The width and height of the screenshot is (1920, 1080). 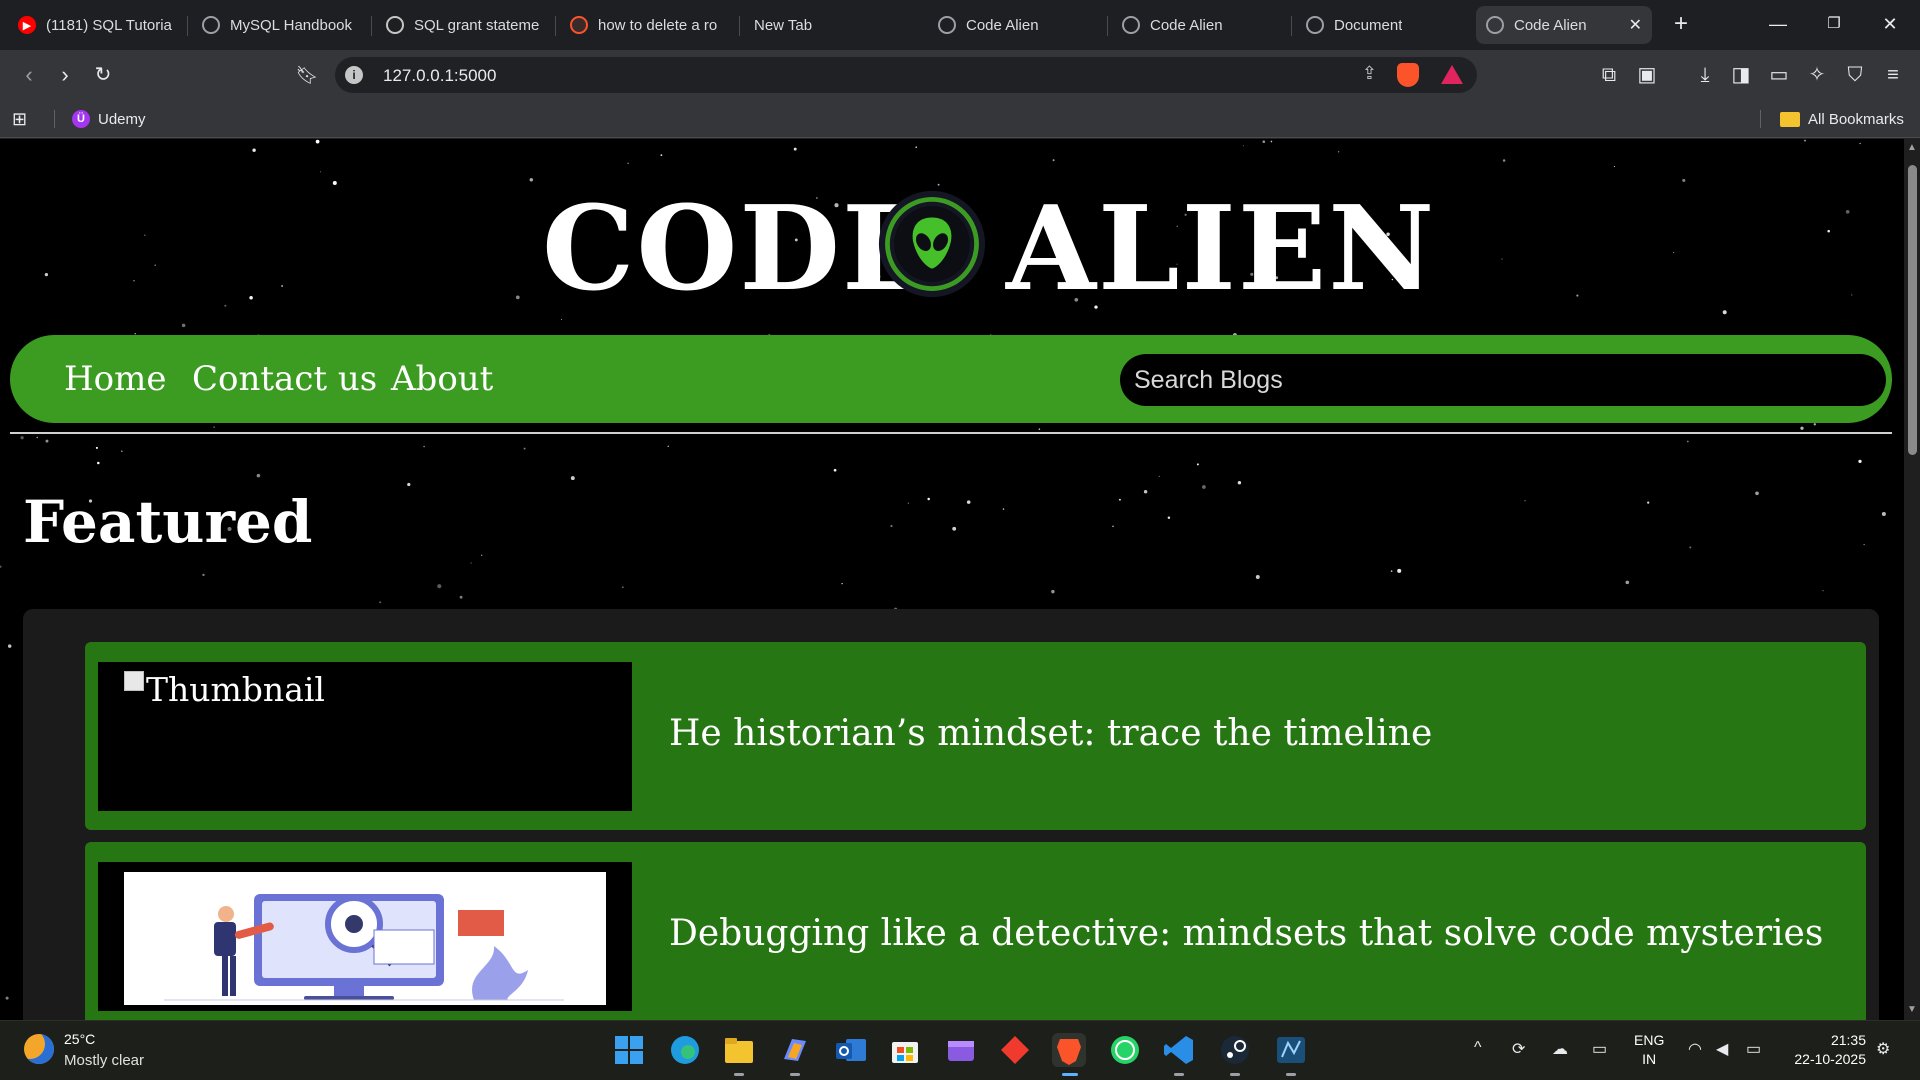 What do you see at coordinates (1235, 1054) in the screenshot?
I see `steam-icon` at bounding box center [1235, 1054].